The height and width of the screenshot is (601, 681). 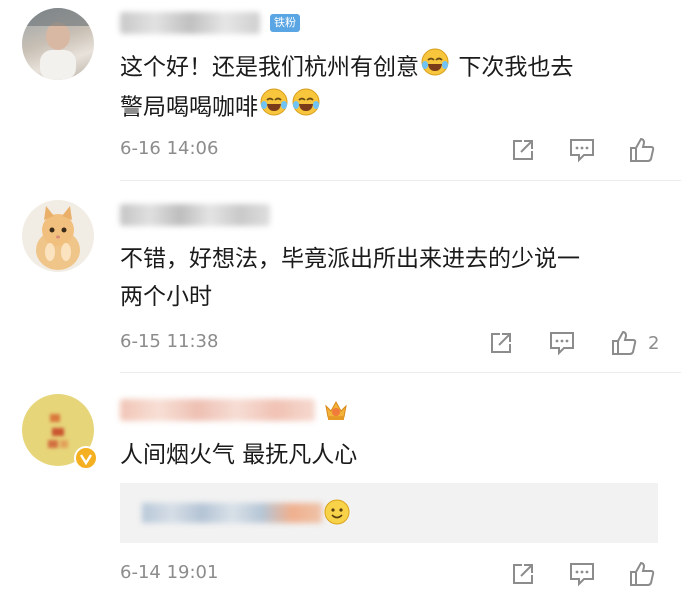 I want to click on comment-actions: 2, so click(x=573, y=343).